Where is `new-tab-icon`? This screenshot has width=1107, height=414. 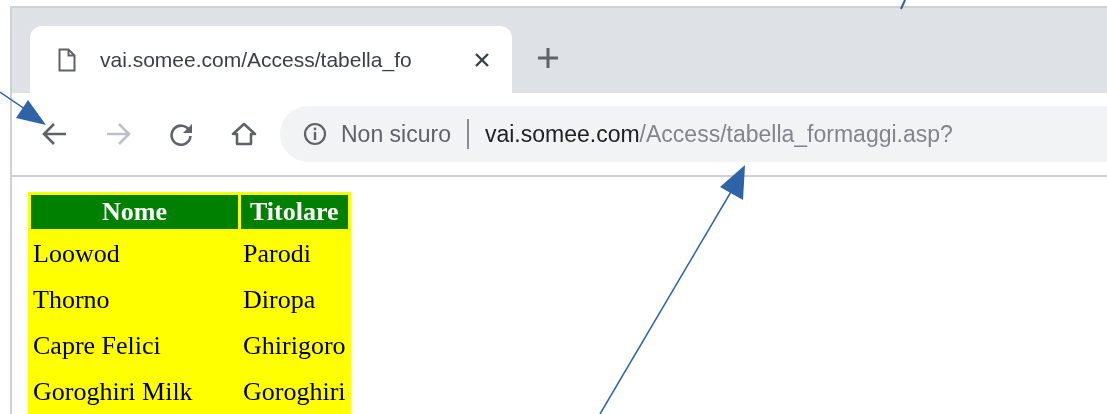 new-tab-icon is located at coordinates (548, 58).